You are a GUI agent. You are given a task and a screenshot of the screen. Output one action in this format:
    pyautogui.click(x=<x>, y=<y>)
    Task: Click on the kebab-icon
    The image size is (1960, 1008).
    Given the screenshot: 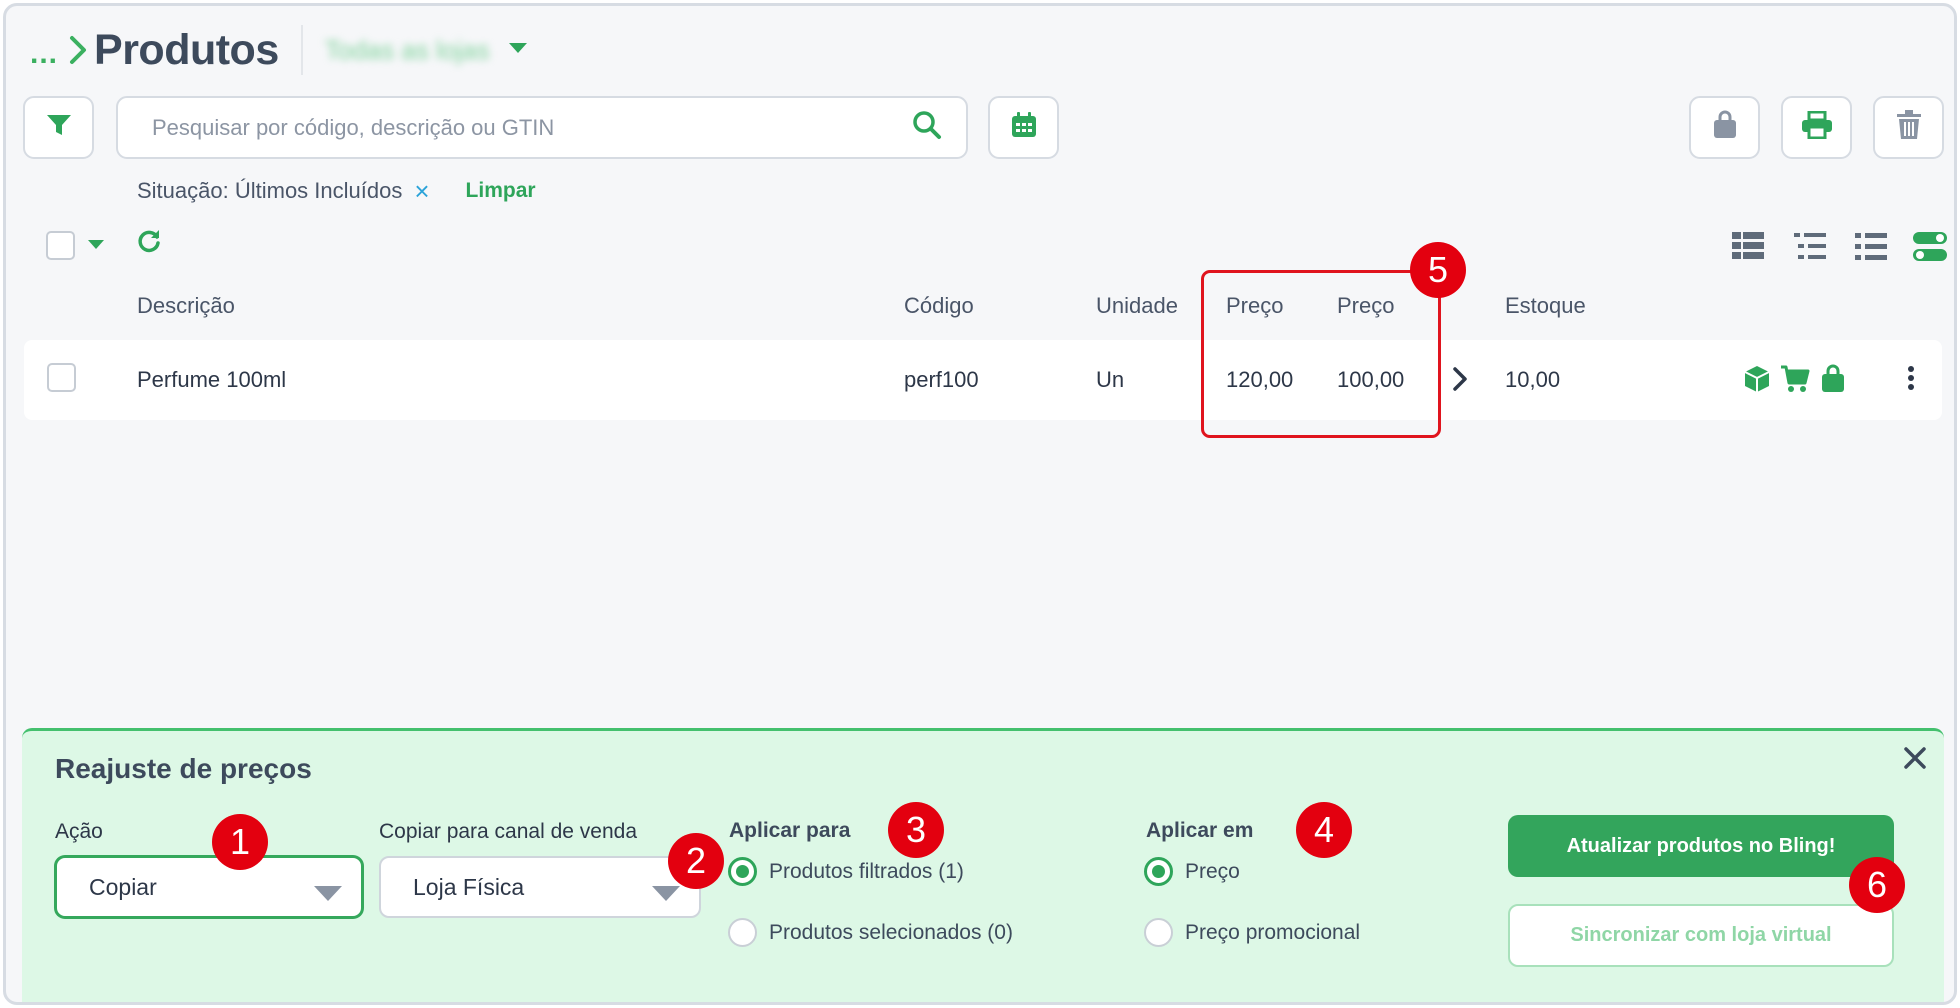 What is the action you would take?
    pyautogui.click(x=1911, y=380)
    